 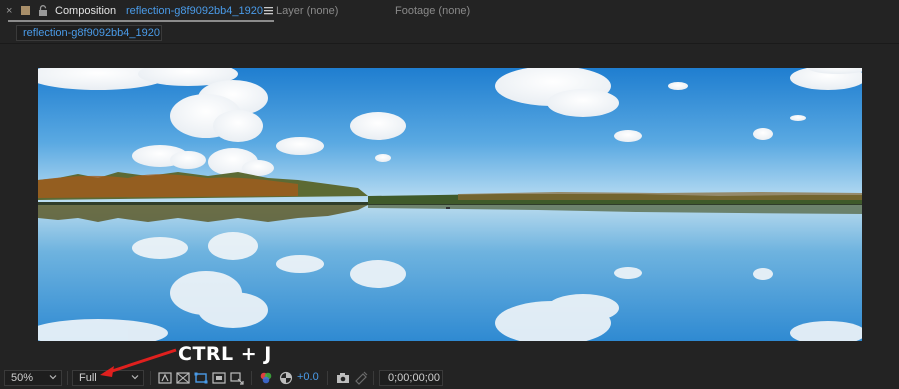 I want to click on show-snapshot-icon, so click(x=361, y=378).